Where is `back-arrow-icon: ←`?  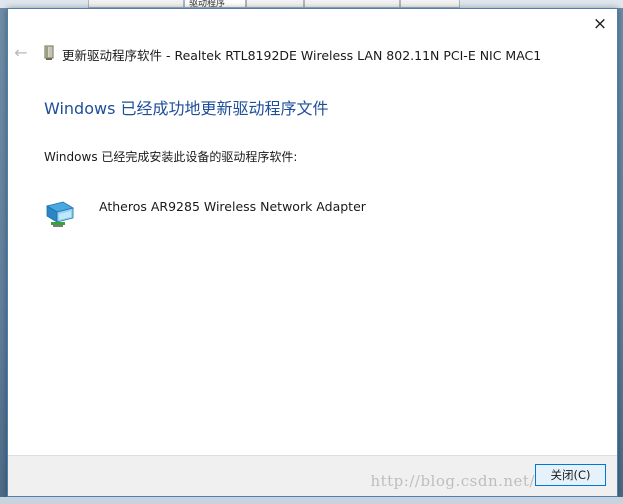
back-arrow-icon: ← is located at coordinates (21, 53).